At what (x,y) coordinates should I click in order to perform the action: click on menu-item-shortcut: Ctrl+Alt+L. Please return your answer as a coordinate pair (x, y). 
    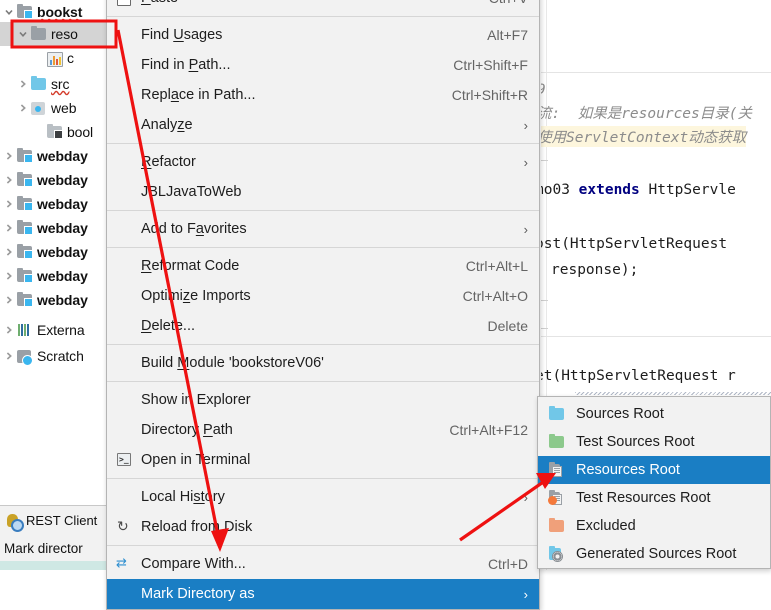
    Looking at the image, I should click on (496, 266).